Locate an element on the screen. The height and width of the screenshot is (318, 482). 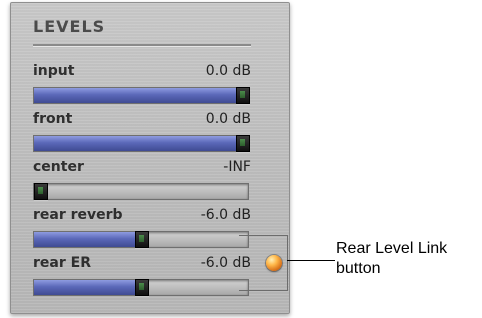
input-level-handle is located at coordinates (243, 95).